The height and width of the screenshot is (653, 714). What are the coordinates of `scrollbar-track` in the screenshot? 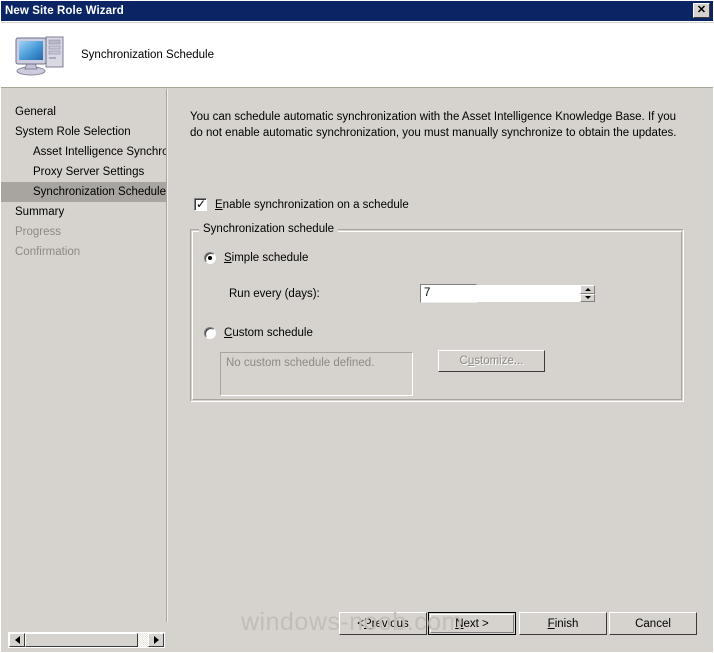 It's located at (86, 640).